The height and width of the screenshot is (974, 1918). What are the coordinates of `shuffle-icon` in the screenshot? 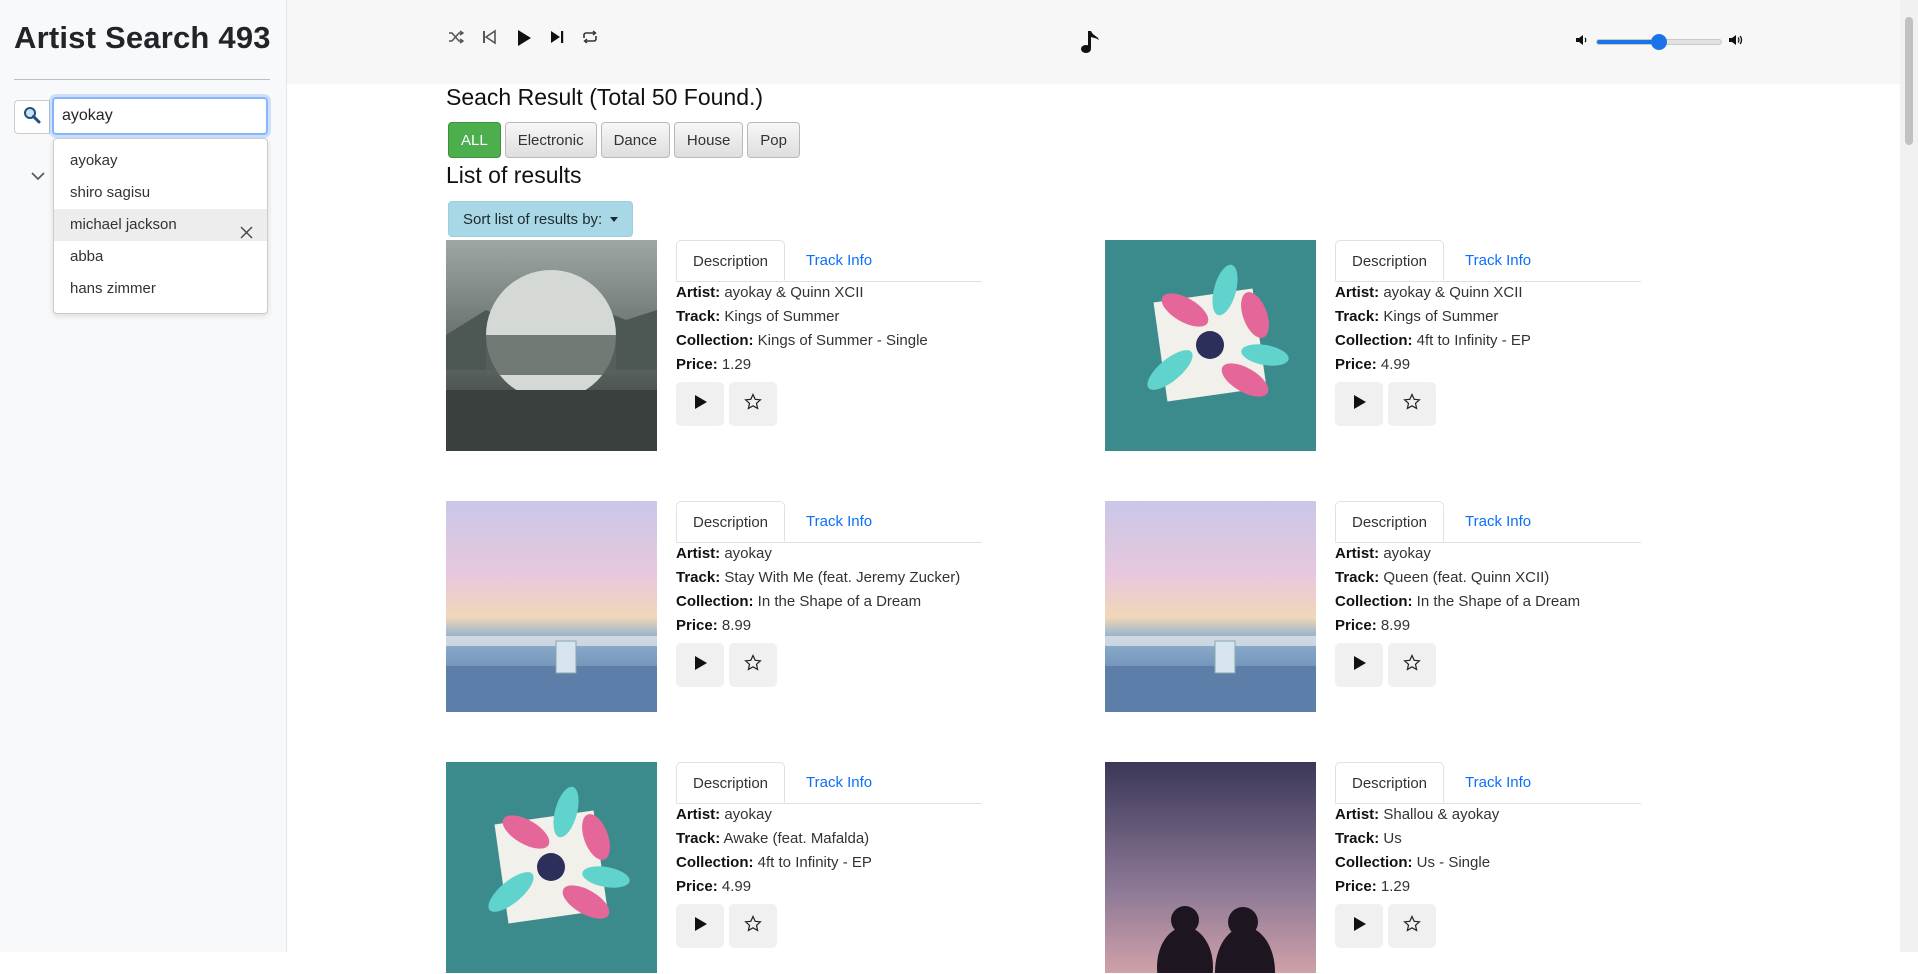 It's located at (456, 37).